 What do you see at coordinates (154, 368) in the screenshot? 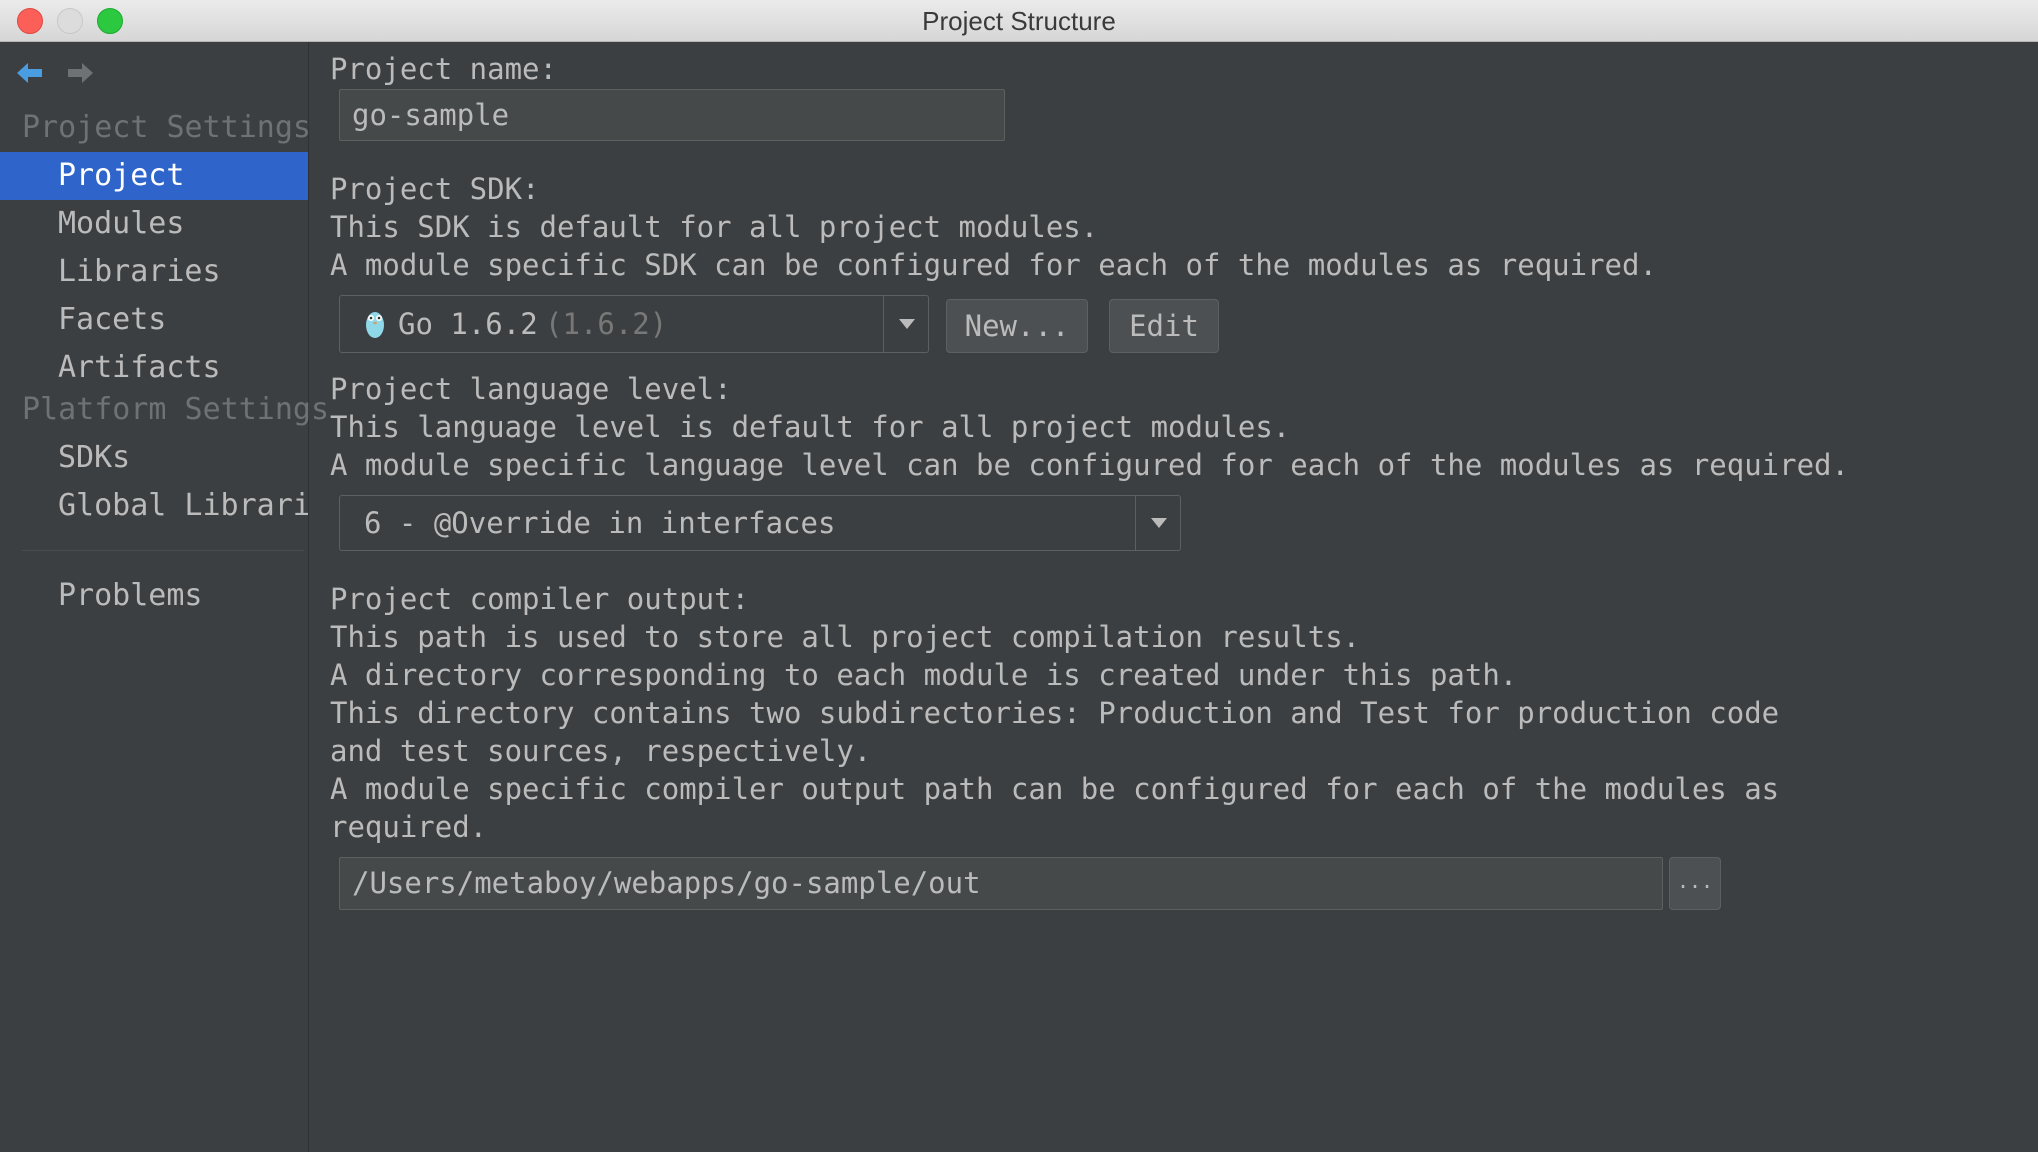
I see `sidebar-item-artifacts: Artifacts` at bounding box center [154, 368].